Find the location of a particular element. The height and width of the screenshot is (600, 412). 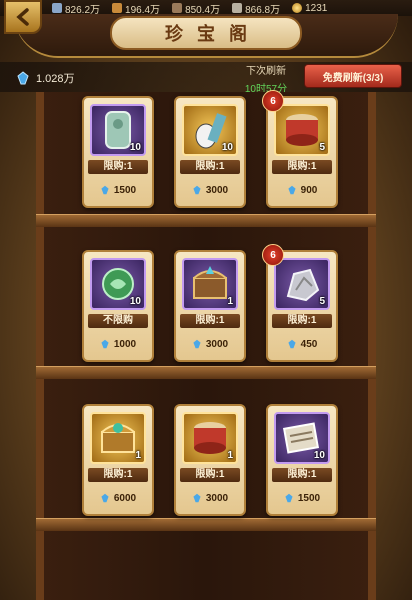

shop-item-card: 6 5 限购:1 900 is located at coordinates (300, 149).